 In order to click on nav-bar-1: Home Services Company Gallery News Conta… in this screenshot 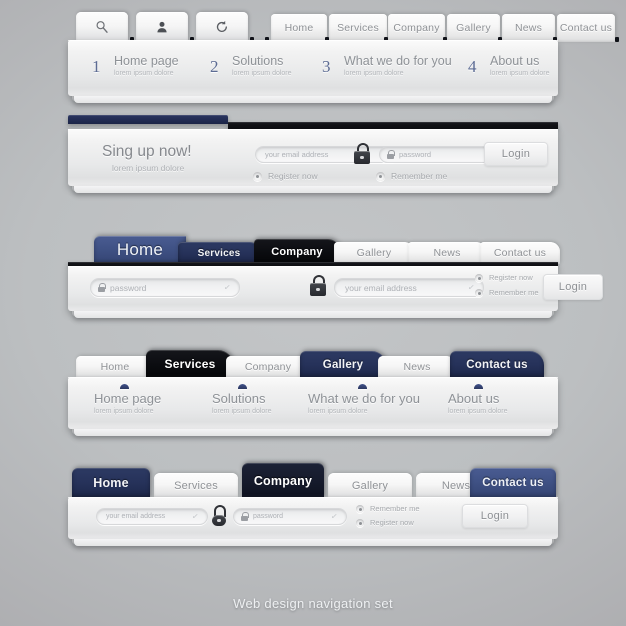, I will do `click(343, 56)`.